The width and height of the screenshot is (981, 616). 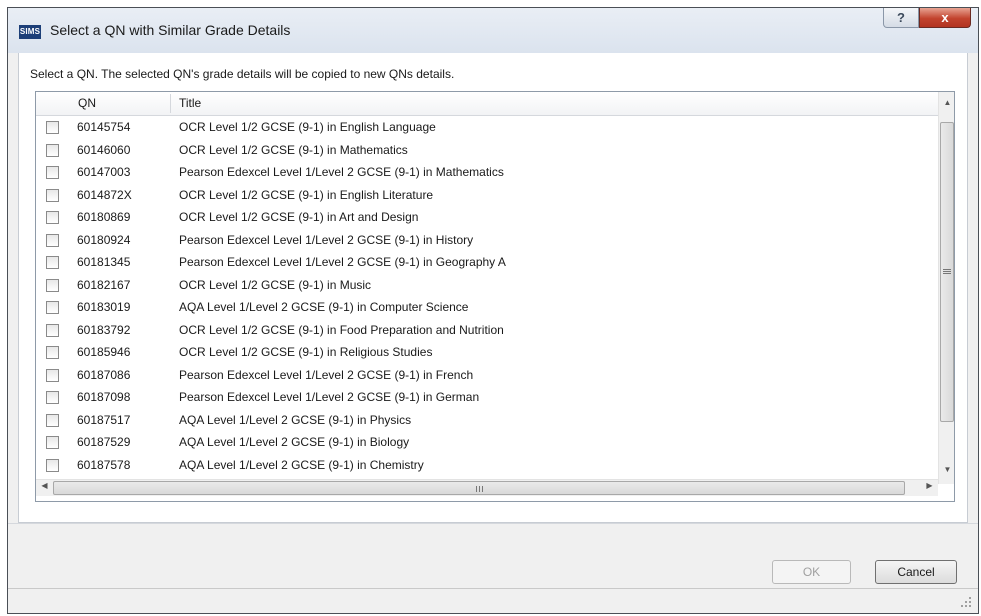 I want to click on row-qn: 60181345, so click(x=104, y=262).